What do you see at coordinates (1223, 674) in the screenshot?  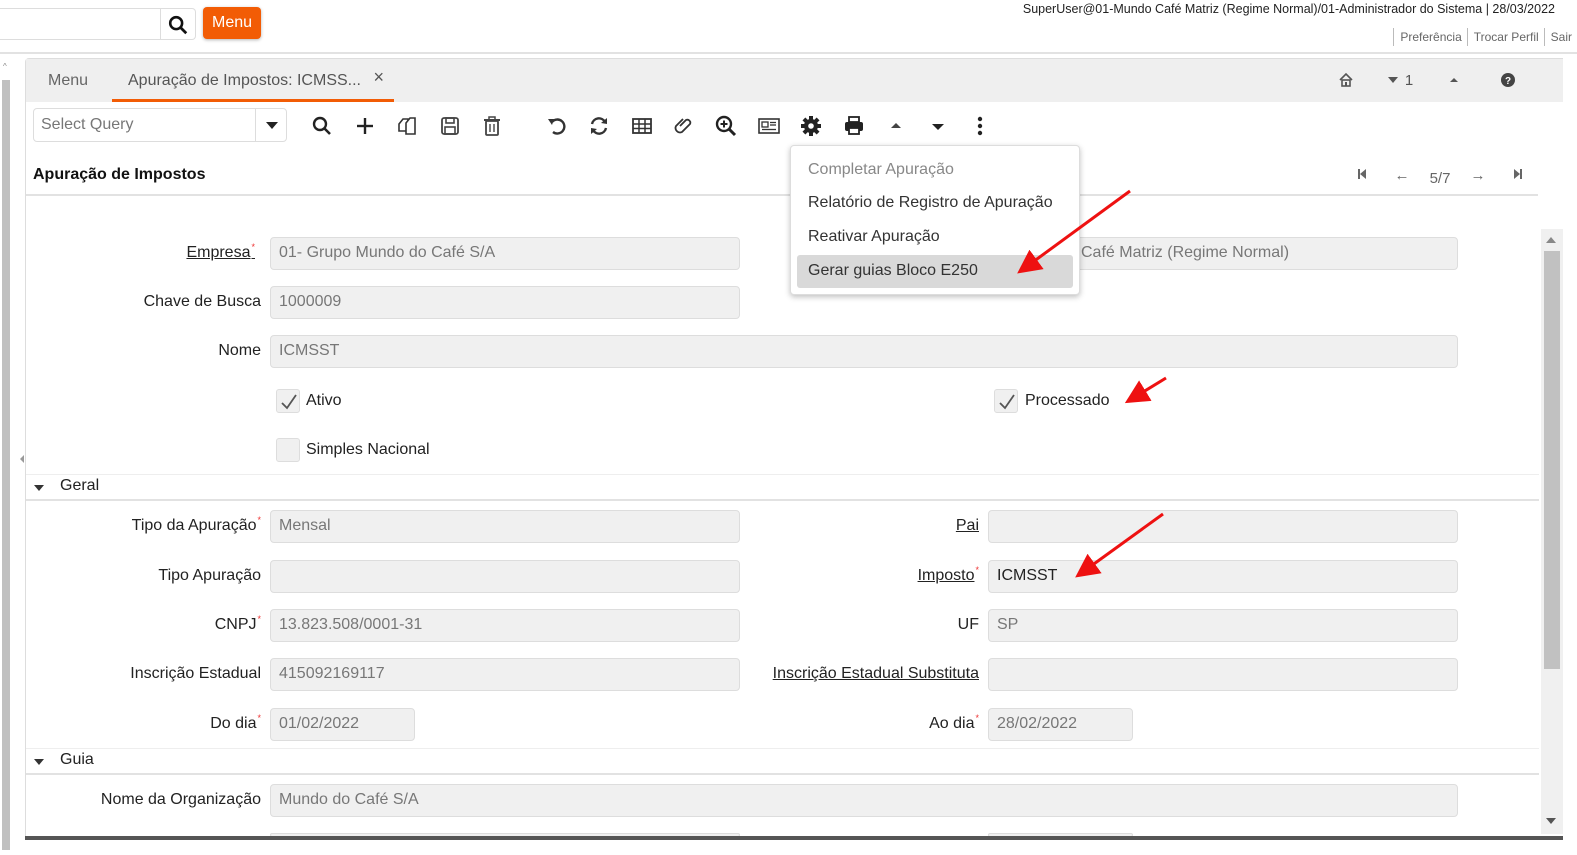 I see `ie-substituta-field` at bounding box center [1223, 674].